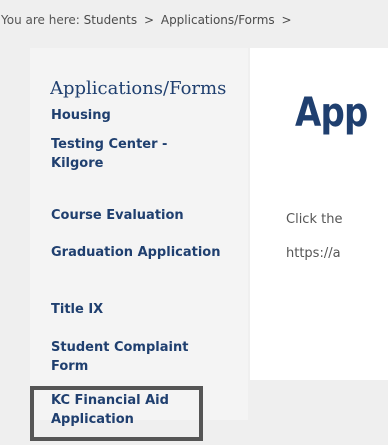  Describe the element at coordinates (331, 113) in the screenshot. I see `page-title: App` at that location.